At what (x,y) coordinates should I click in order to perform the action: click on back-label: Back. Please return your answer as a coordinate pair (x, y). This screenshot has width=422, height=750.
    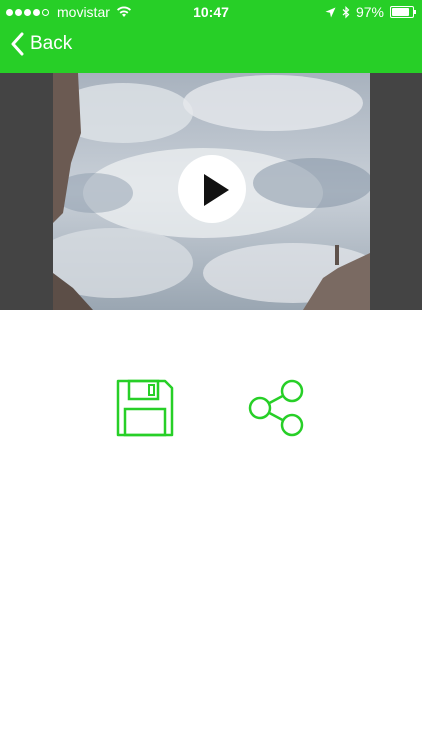
    Looking at the image, I should click on (51, 43).